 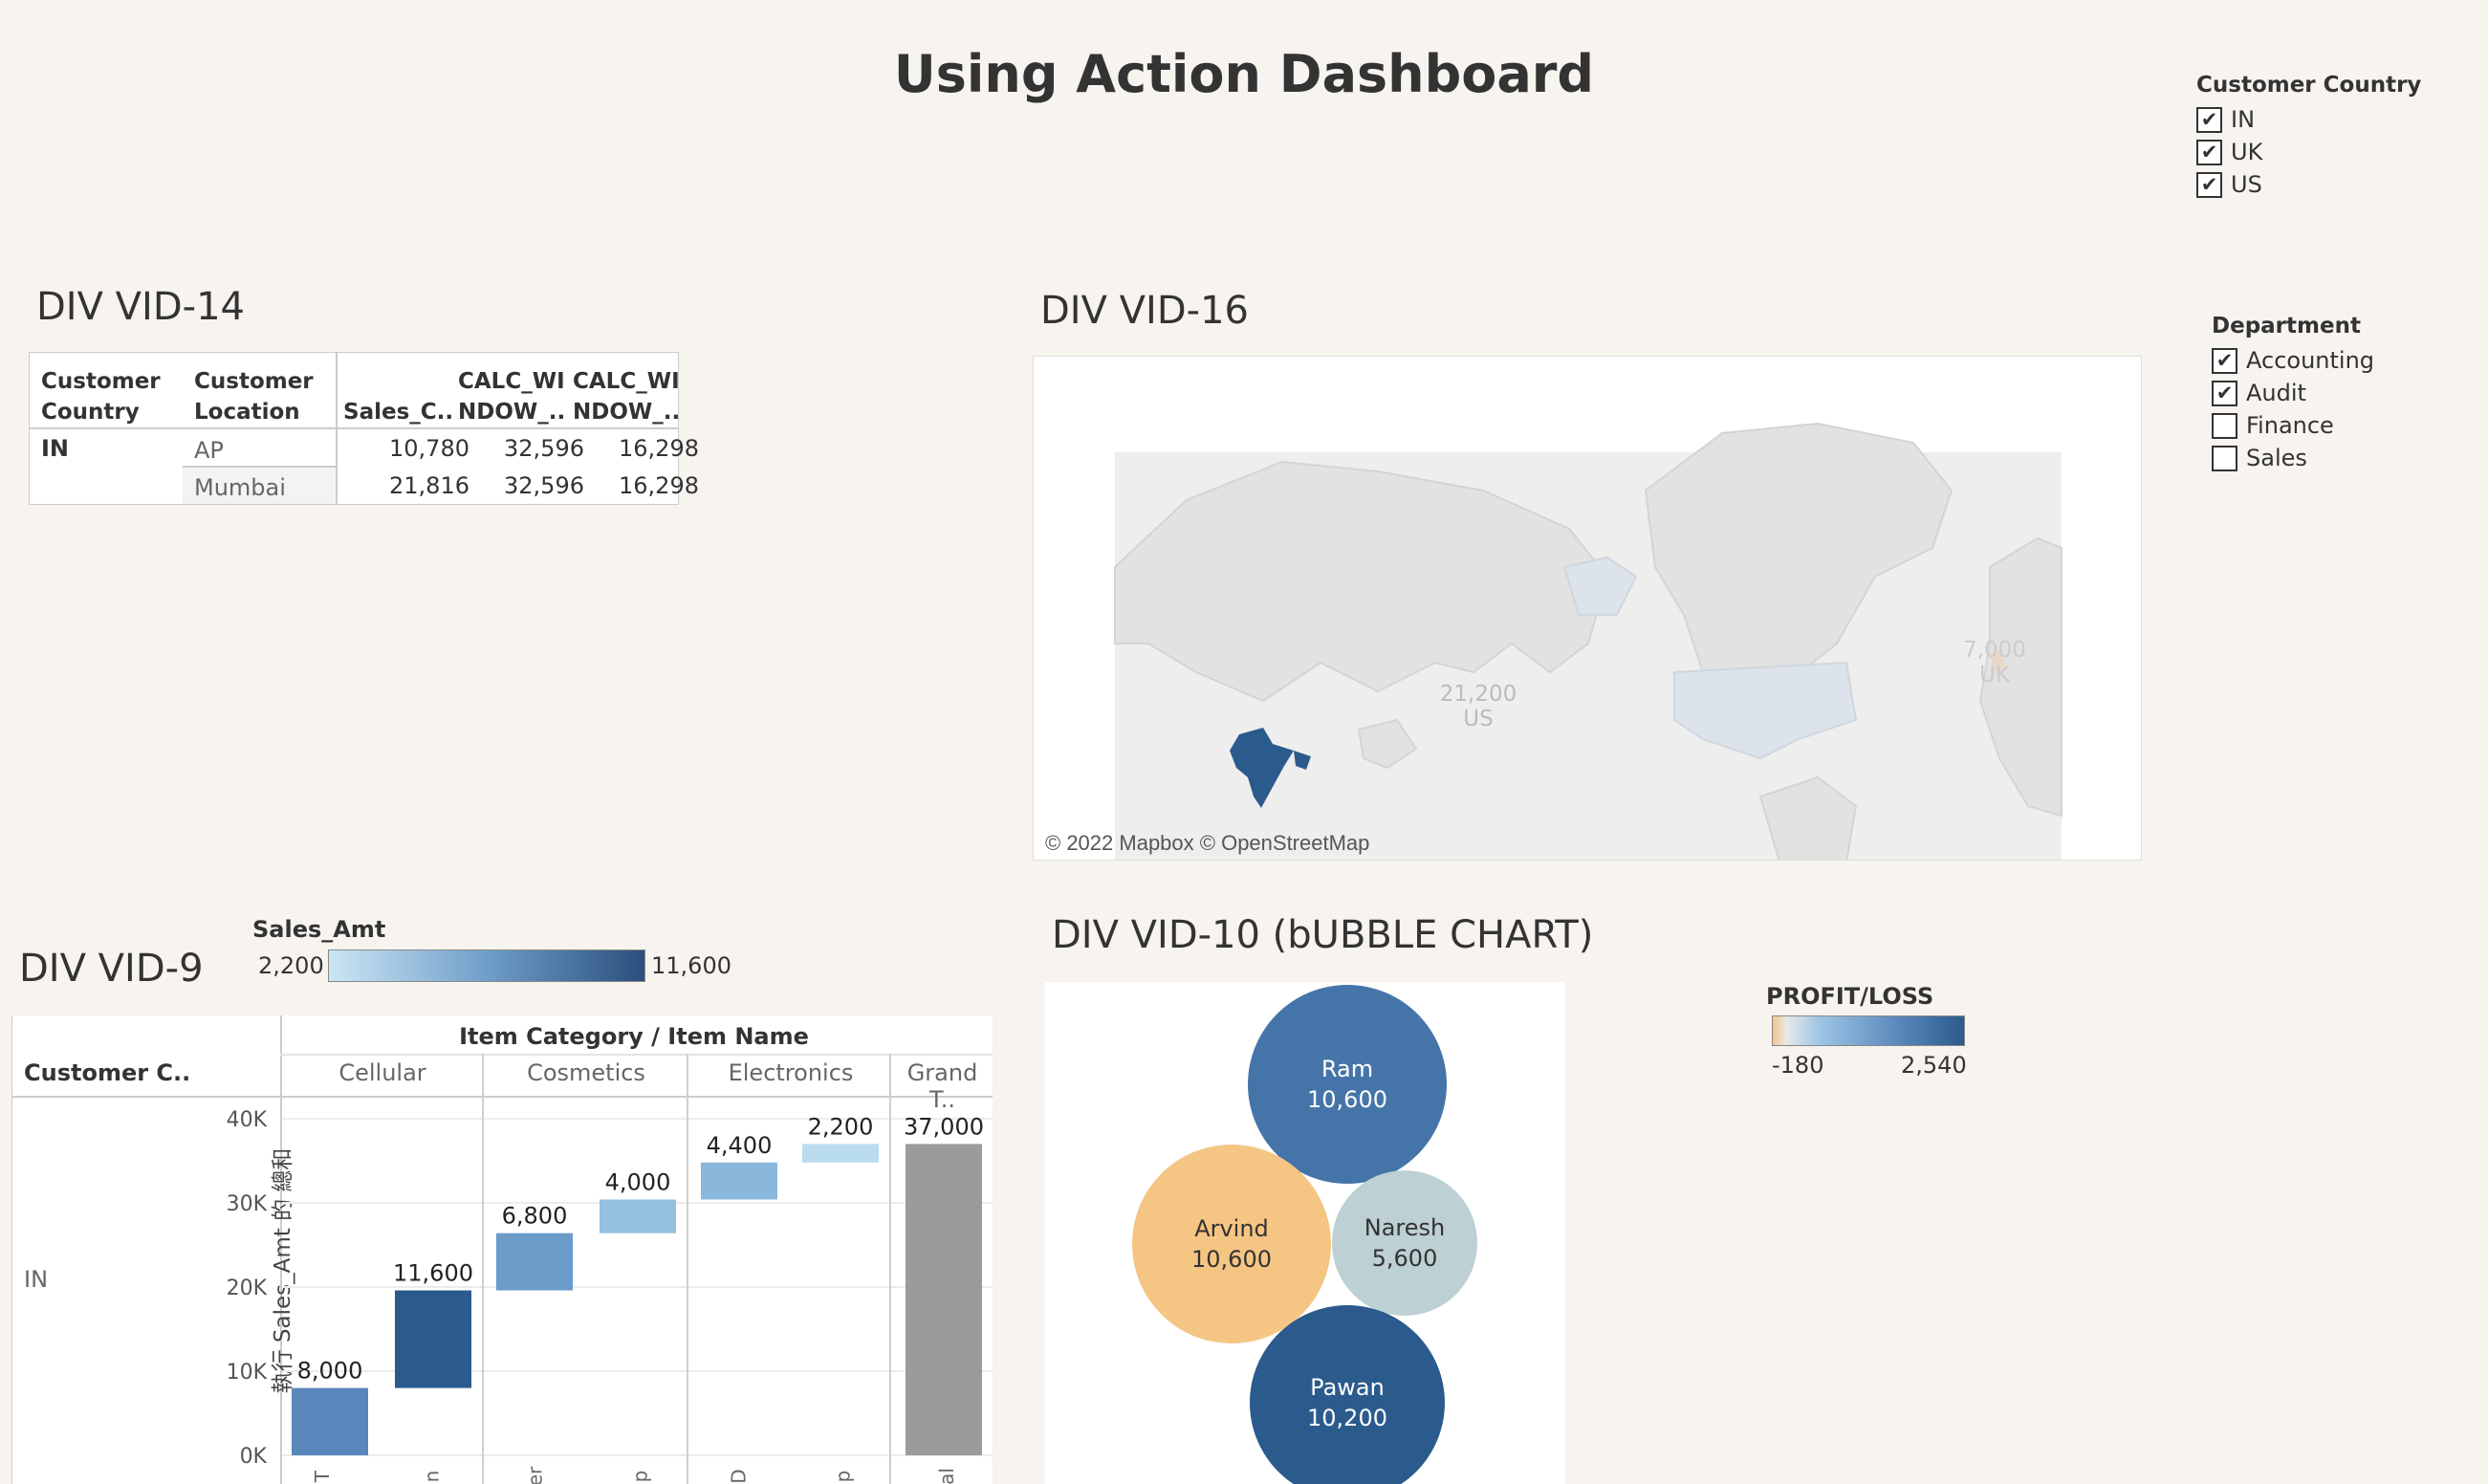 What do you see at coordinates (1231, 1228) in the screenshot?
I see `bubble-name: Arvind` at bounding box center [1231, 1228].